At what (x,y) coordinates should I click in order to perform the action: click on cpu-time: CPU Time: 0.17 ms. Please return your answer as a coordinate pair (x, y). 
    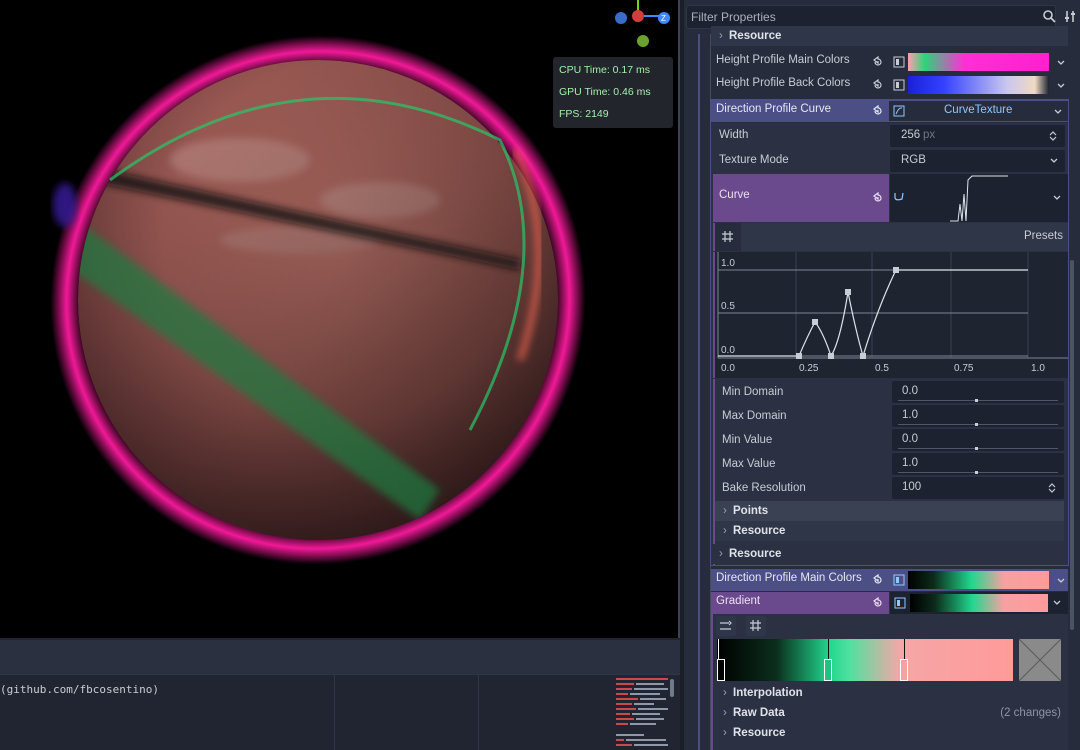
    Looking at the image, I should click on (605, 70).